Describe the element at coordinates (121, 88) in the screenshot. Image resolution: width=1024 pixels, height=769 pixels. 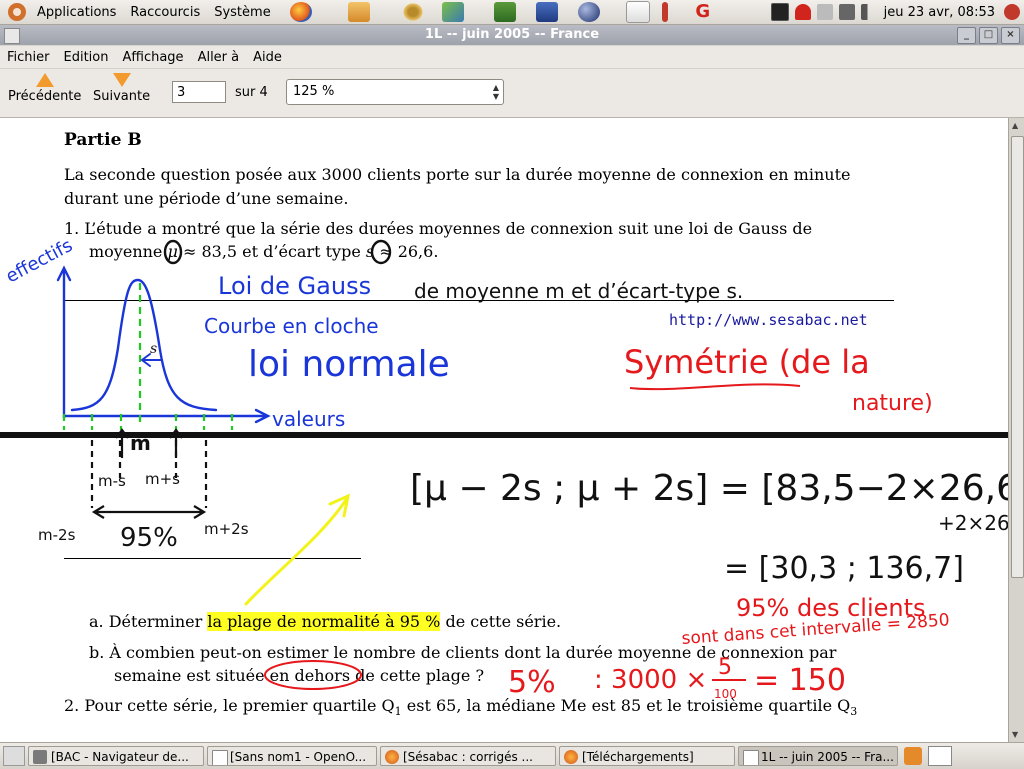
I see `next-page-button: Suivante` at that location.